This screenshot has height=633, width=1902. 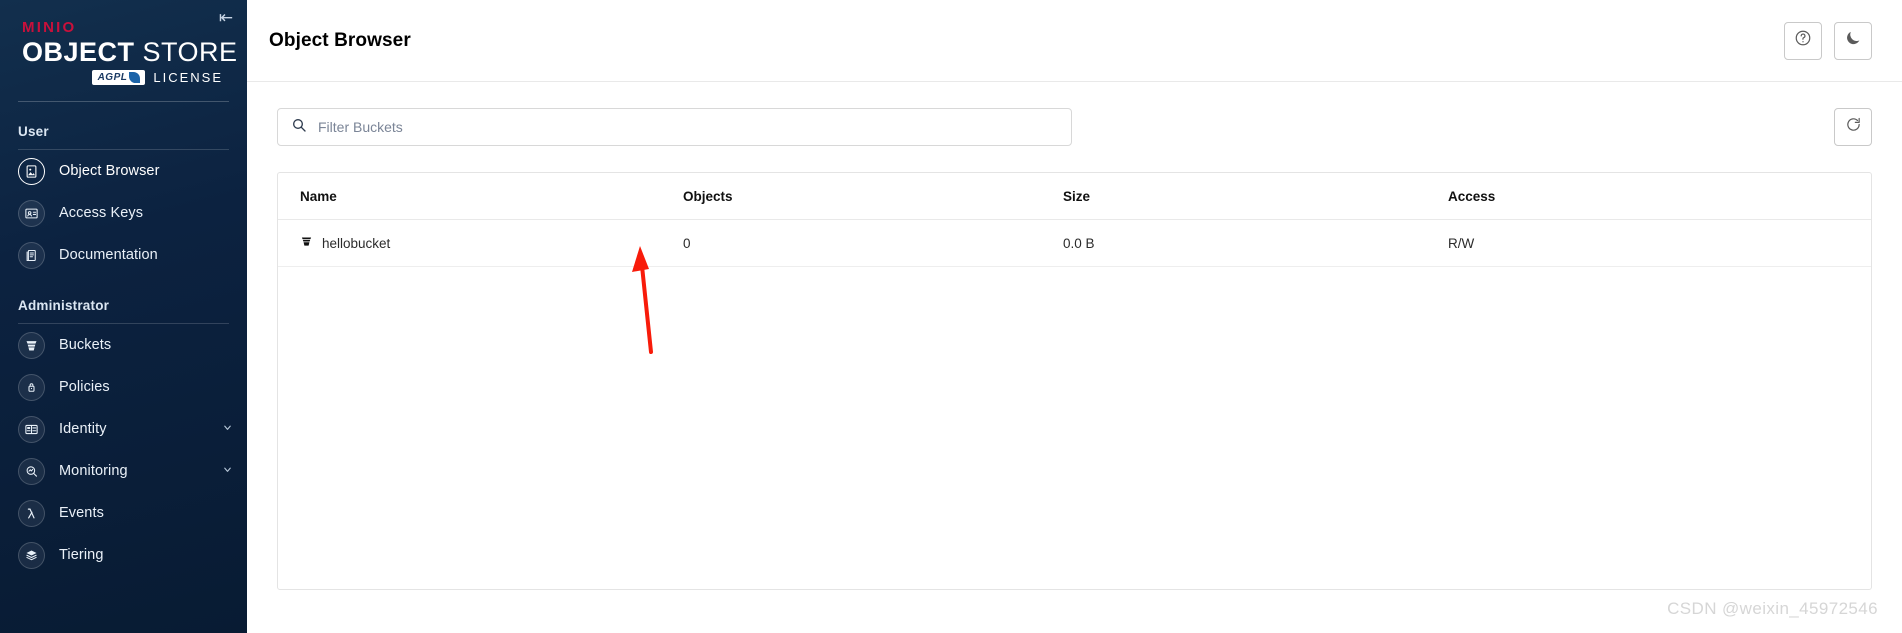 What do you see at coordinates (873, 196) in the screenshot?
I see `column-header-objects: Objects` at bounding box center [873, 196].